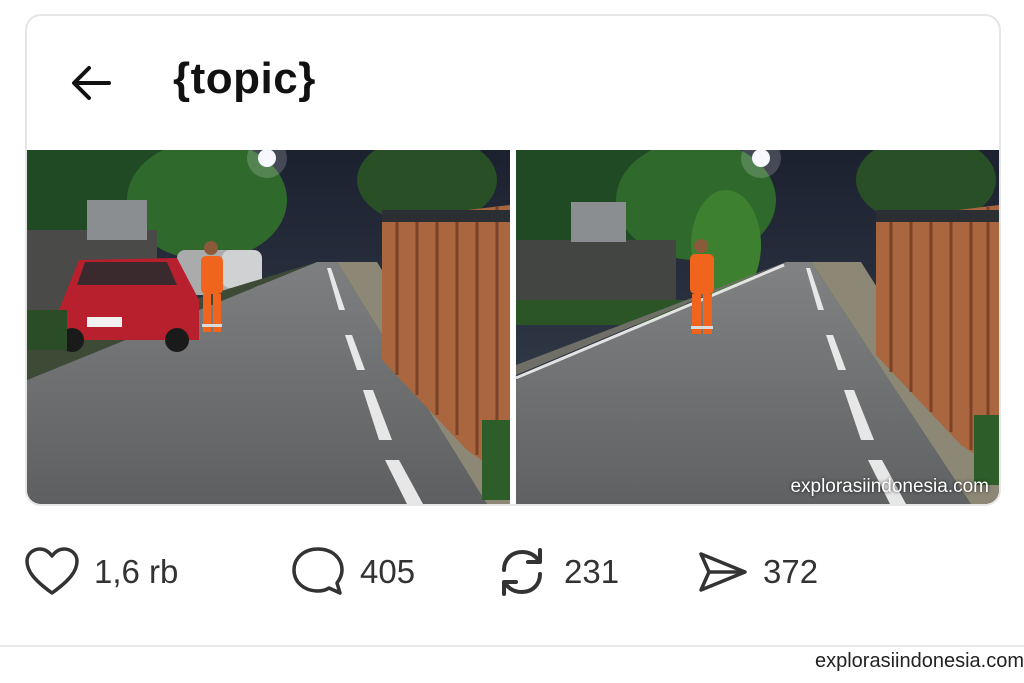  I want to click on share-icon, so click(723, 572).